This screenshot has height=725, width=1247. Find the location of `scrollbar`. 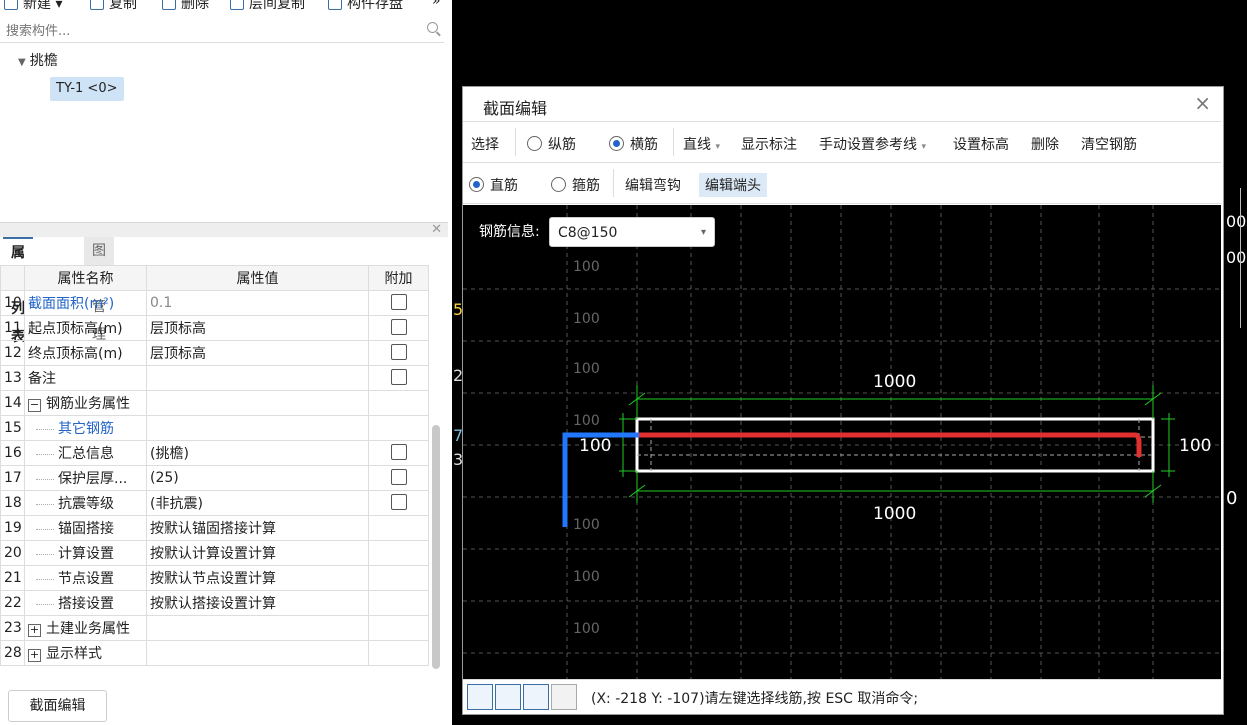

scrollbar is located at coordinates (436, 547).